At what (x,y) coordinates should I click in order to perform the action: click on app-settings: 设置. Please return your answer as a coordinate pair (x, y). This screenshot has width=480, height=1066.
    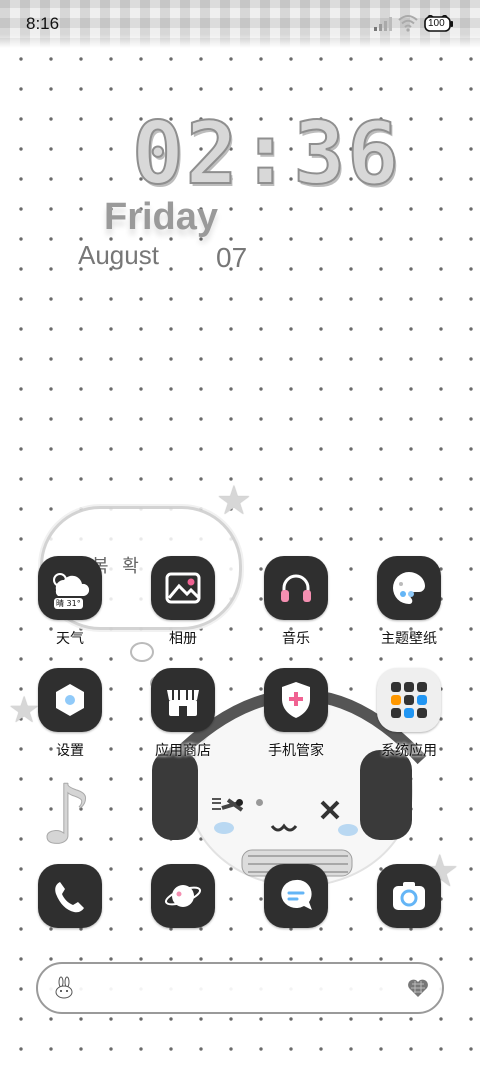
    Looking at the image, I should click on (70, 714).